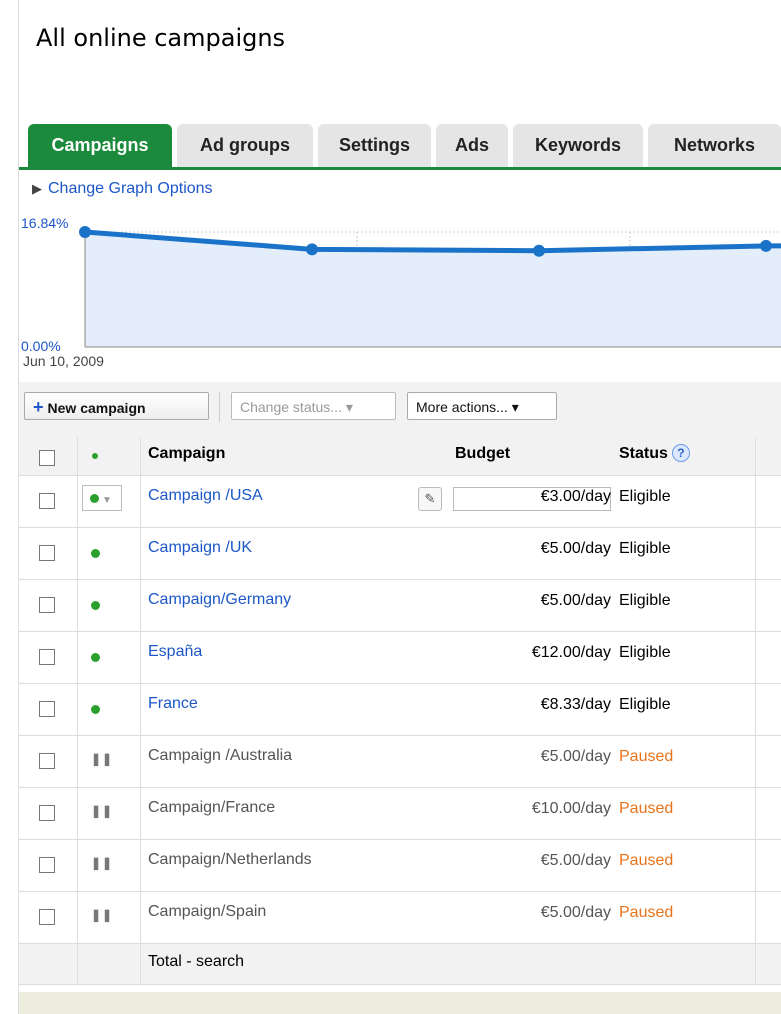  I want to click on total-row: Total - search, so click(400, 964).